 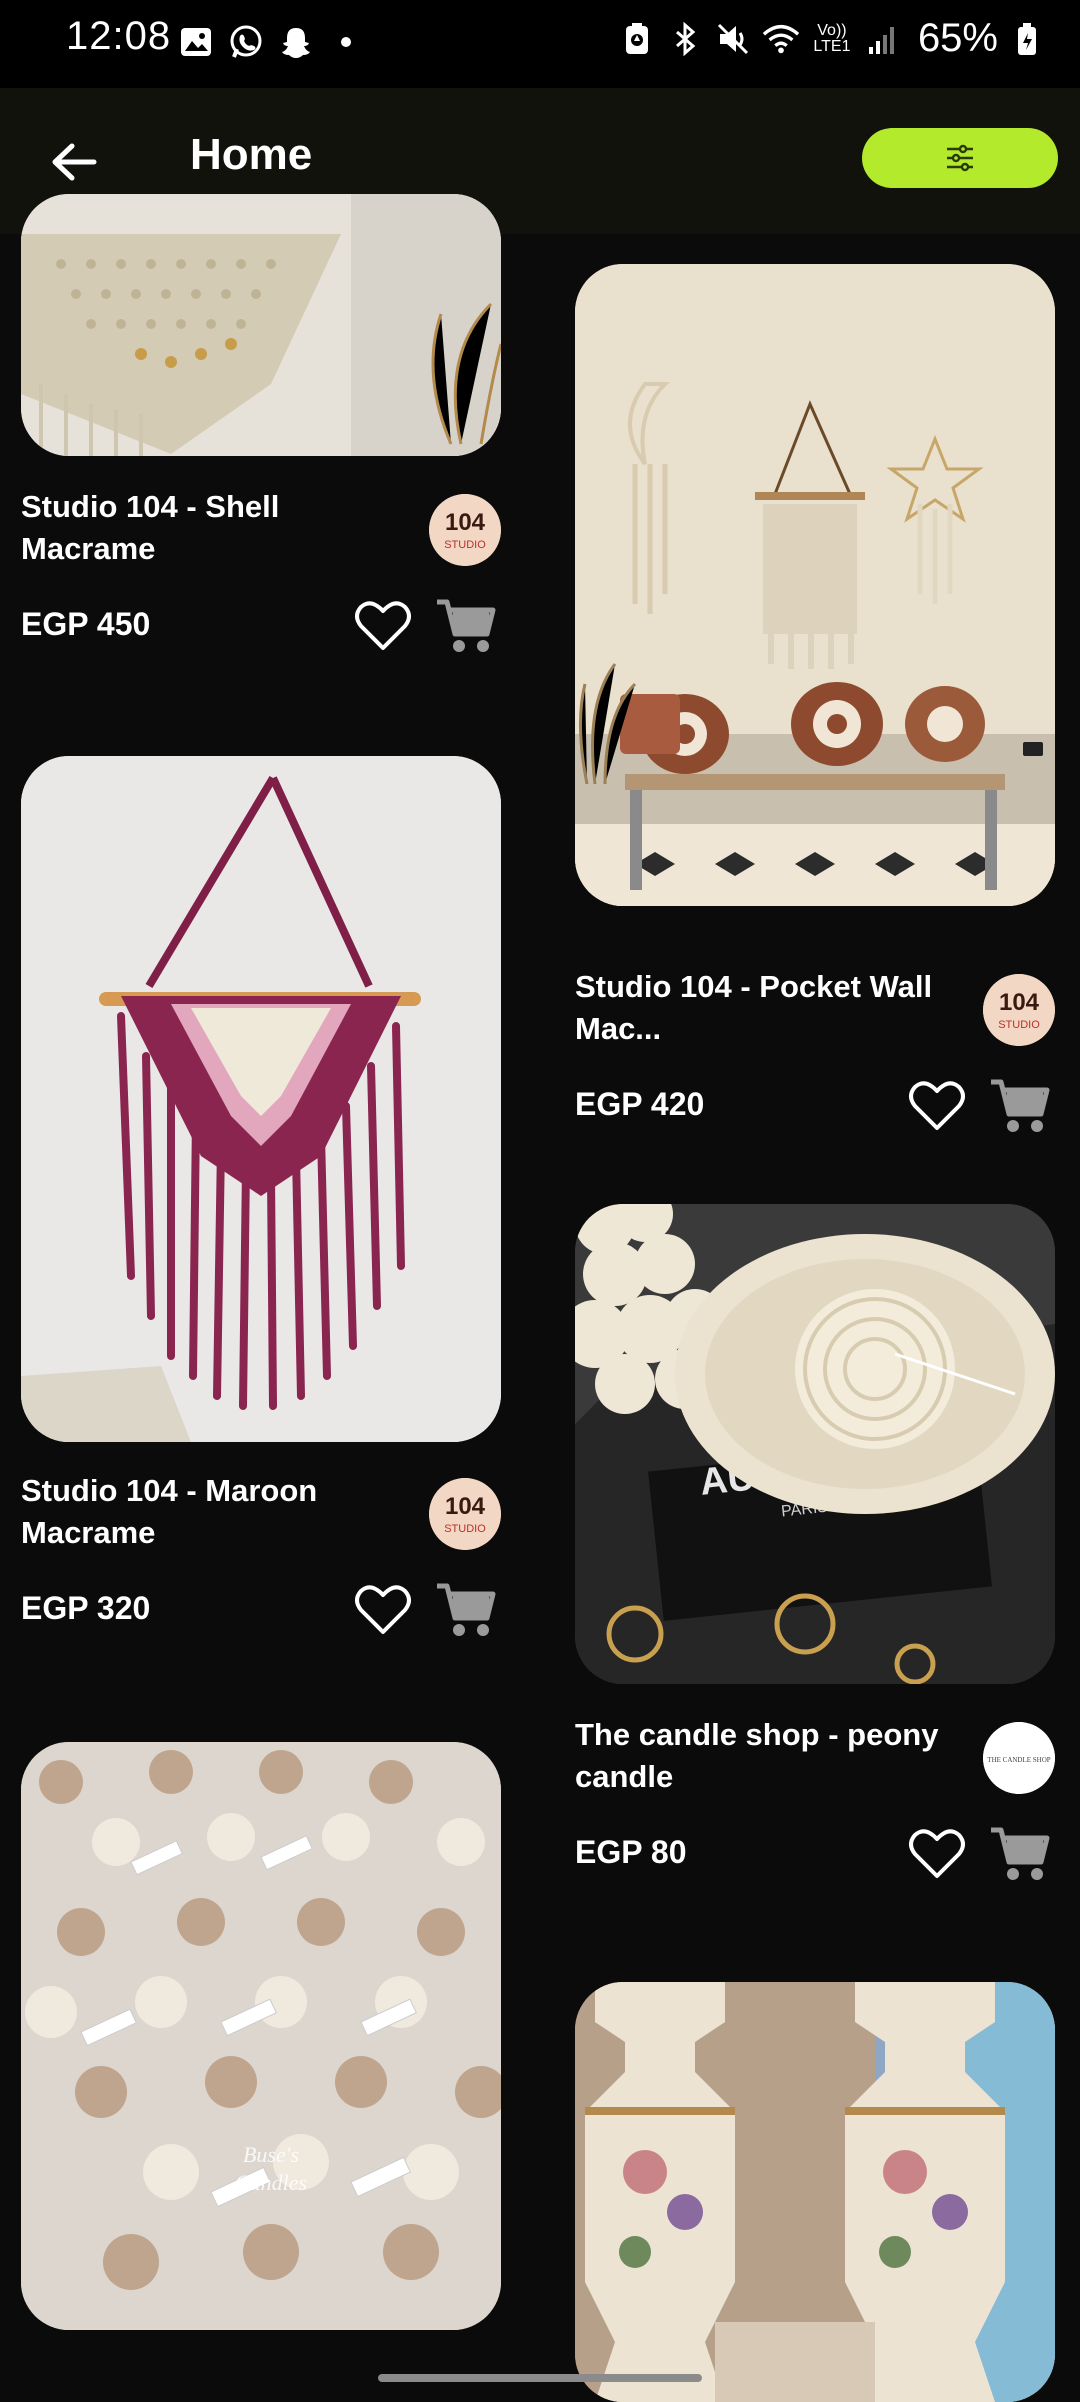 What do you see at coordinates (540, 44) in the screenshot?
I see `status-bar: 12:08 Vo)) LTE1 65%` at bounding box center [540, 44].